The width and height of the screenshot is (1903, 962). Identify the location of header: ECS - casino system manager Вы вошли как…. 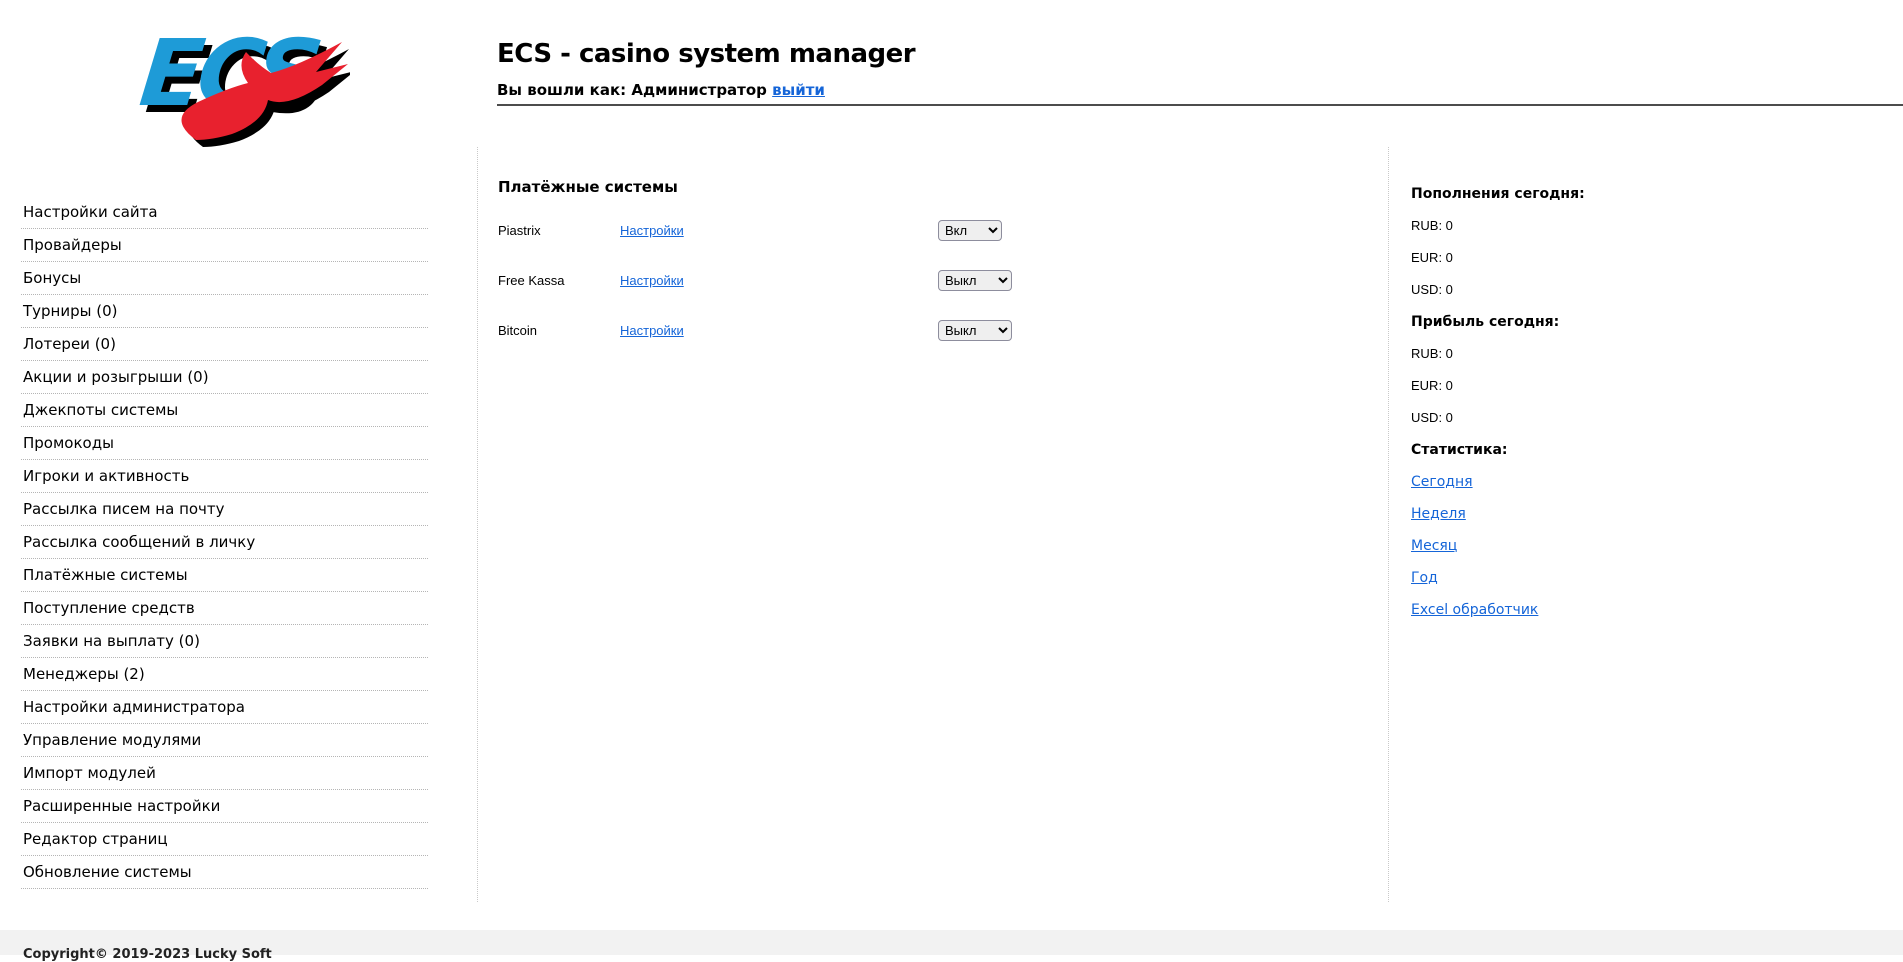
(1200, 53).